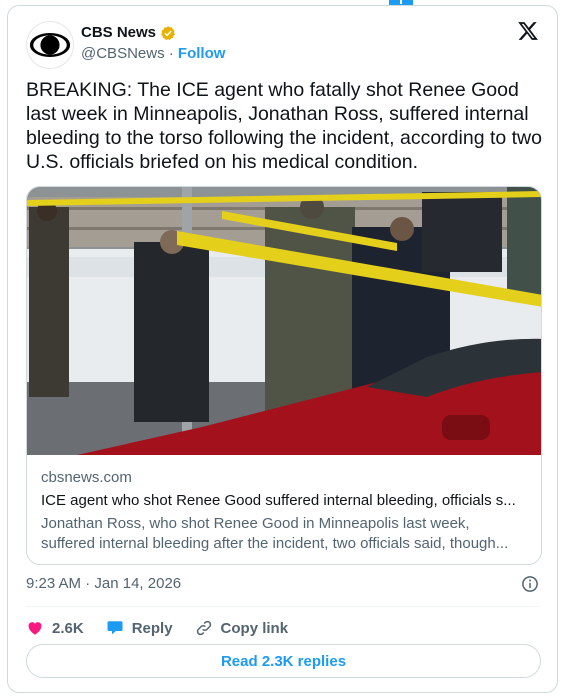 This screenshot has width=573, height=700. What do you see at coordinates (152, 628) in the screenshot?
I see `reply-label: Reply` at bounding box center [152, 628].